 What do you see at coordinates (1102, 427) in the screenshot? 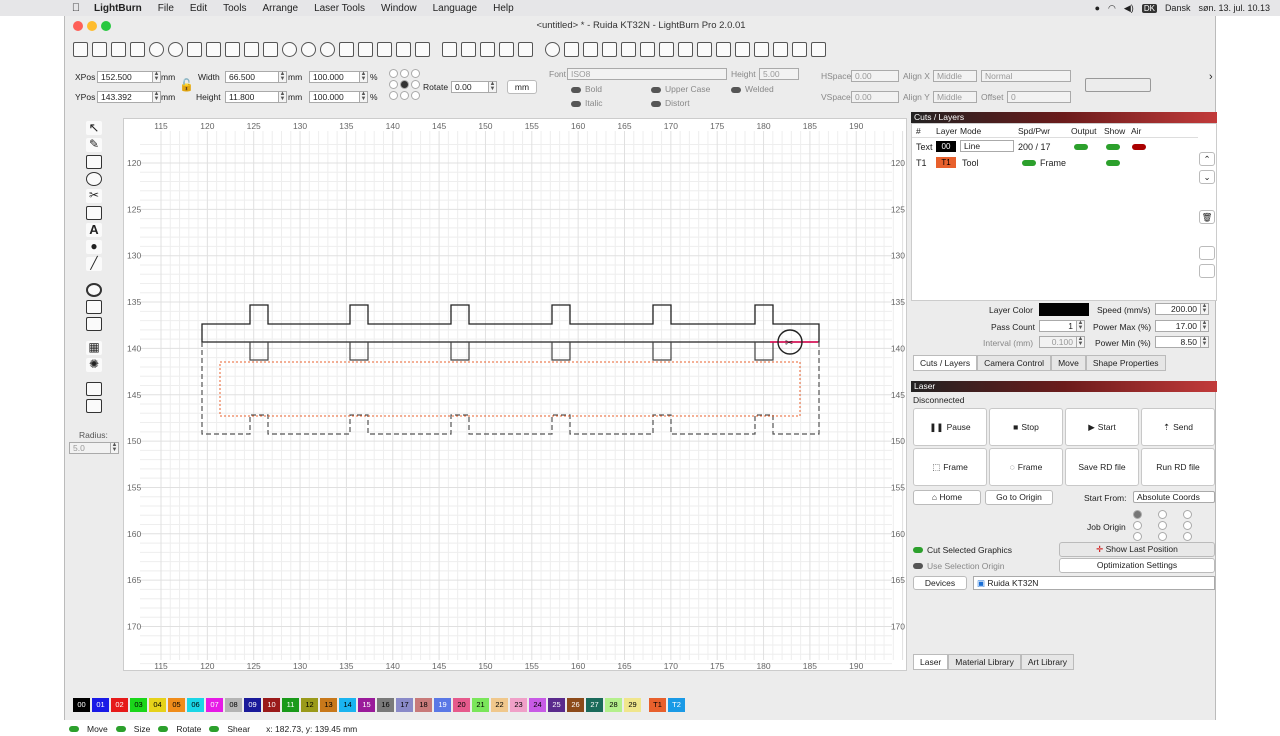
I see `start-button: ▶ Start` at bounding box center [1102, 427].